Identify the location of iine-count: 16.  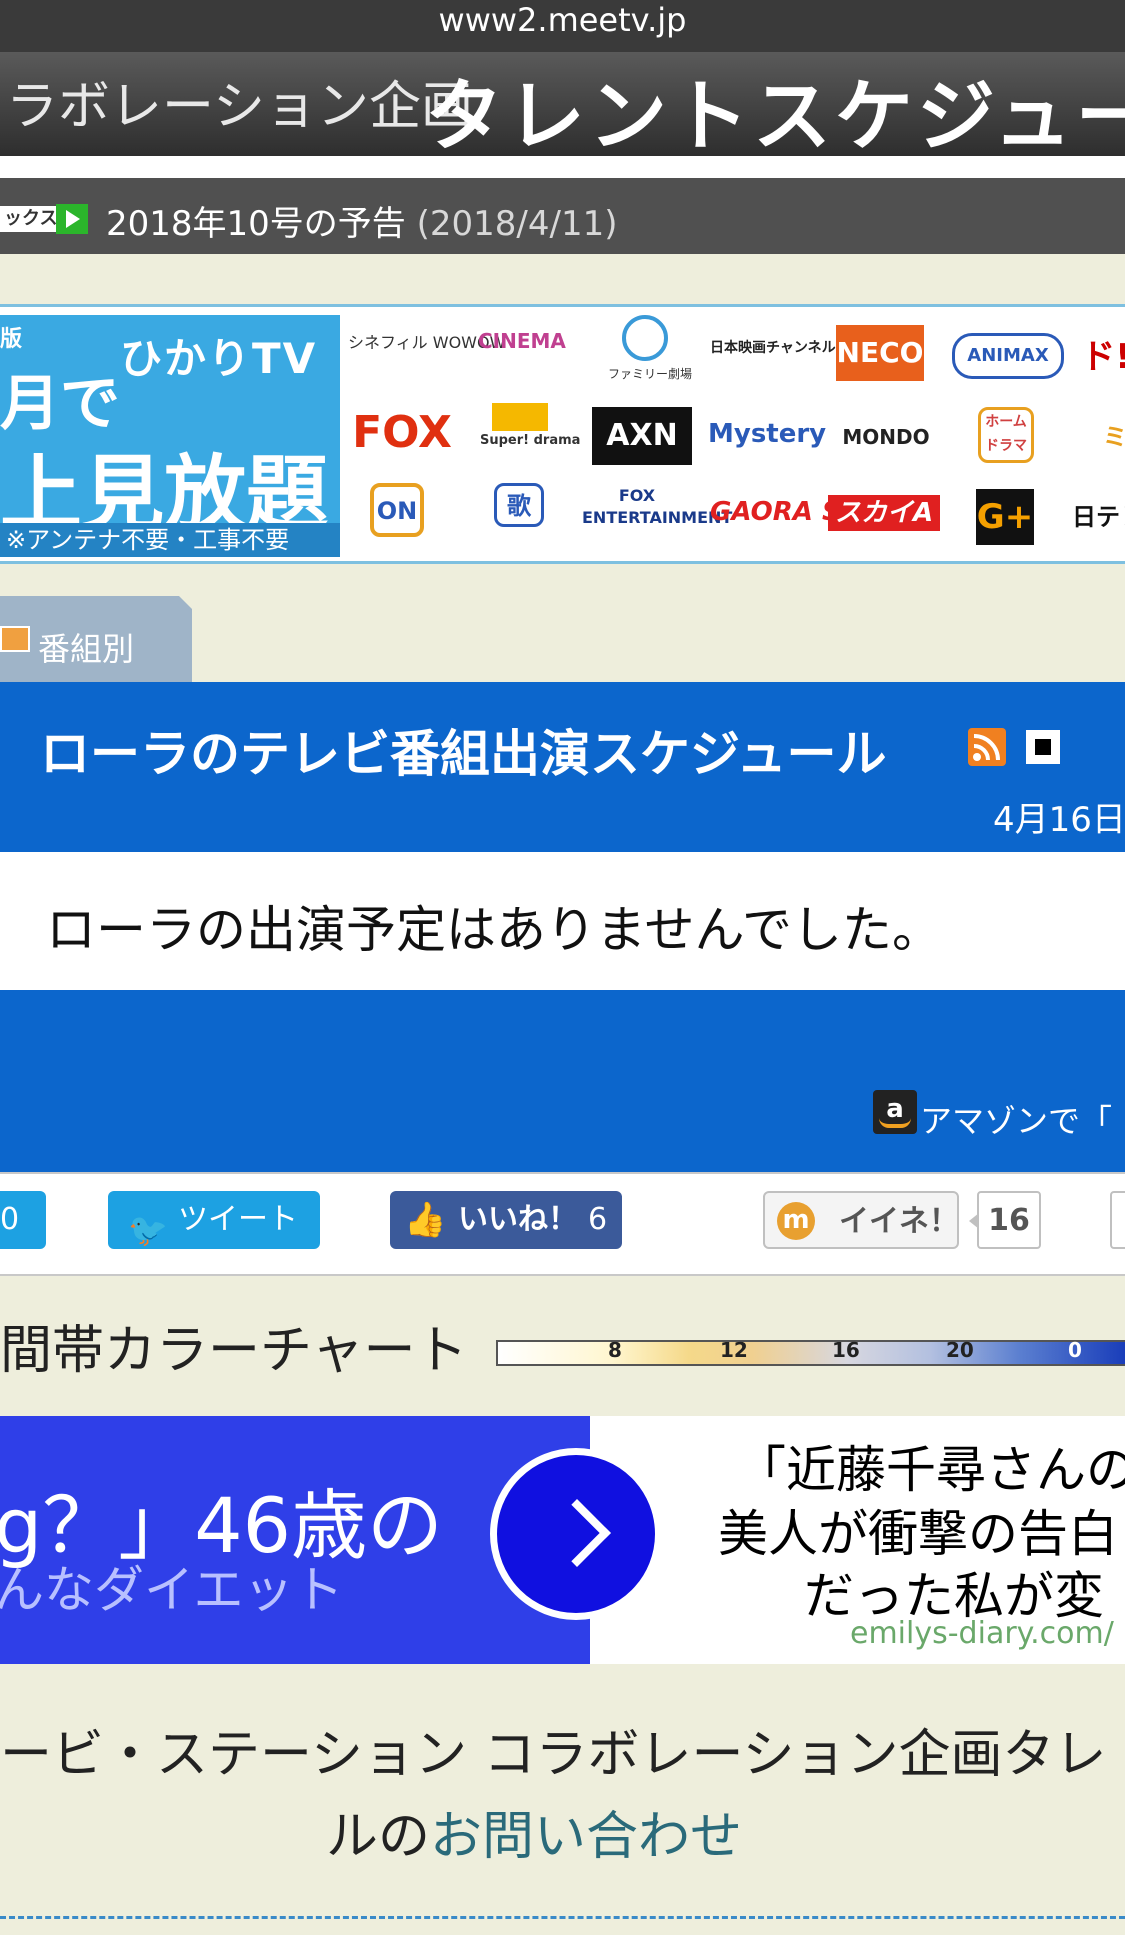
(1005, 1220).